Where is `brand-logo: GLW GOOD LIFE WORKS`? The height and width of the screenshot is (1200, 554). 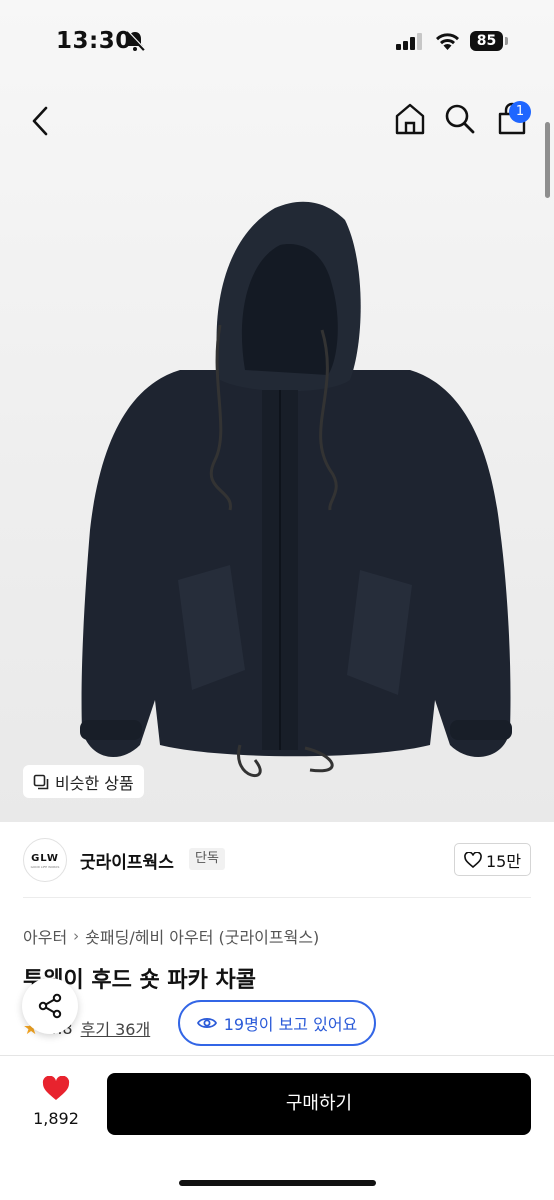
brand-logo: GLW GOOD LIFE WORKS is located at coordinates (45, 860).